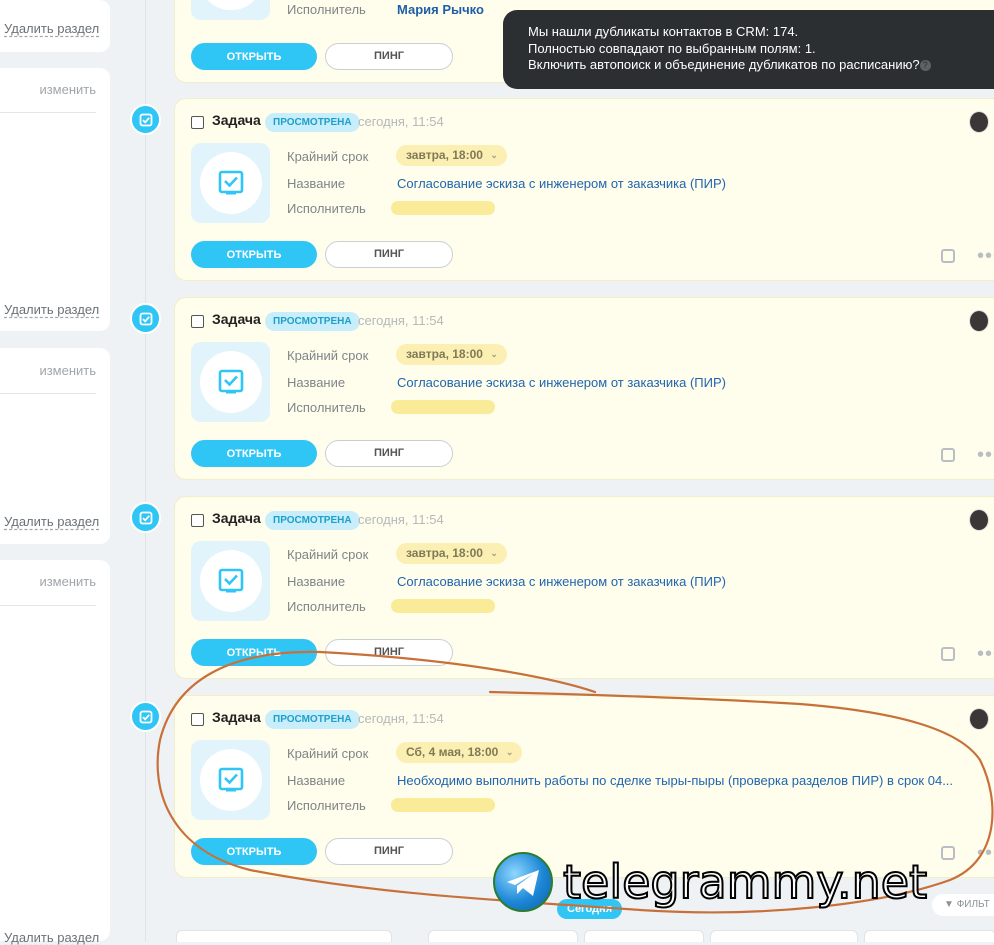  Describe the element at coordinates (523, 882) in the screenshot. I see `telegram-logo-icon` at that location.